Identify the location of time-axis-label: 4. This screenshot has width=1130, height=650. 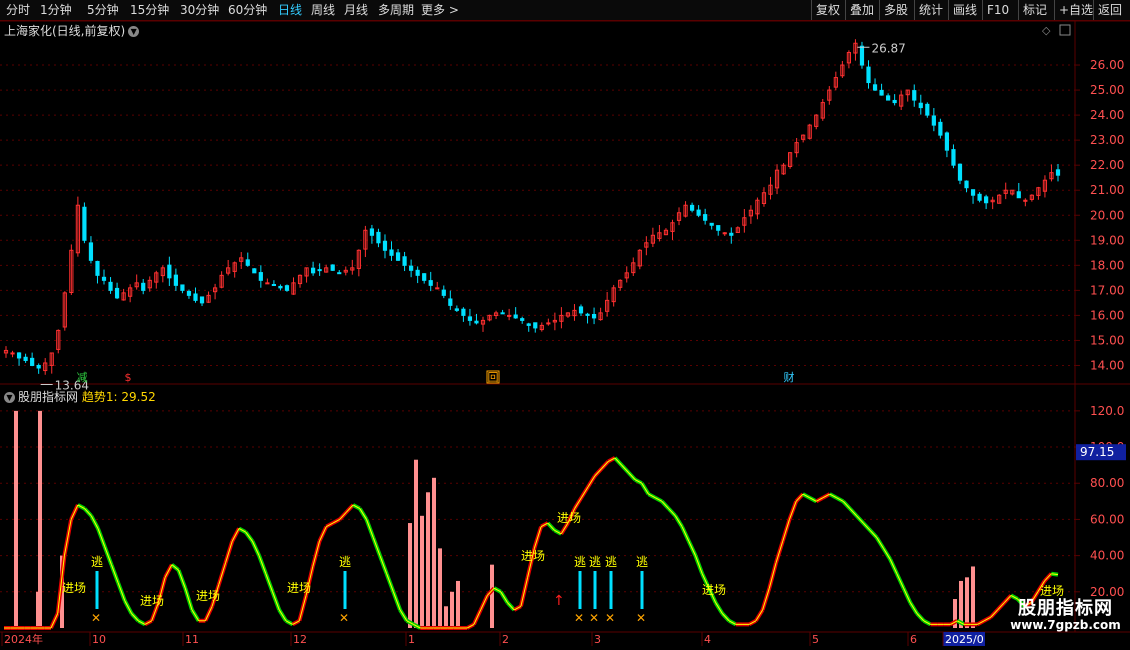
(707, 639).